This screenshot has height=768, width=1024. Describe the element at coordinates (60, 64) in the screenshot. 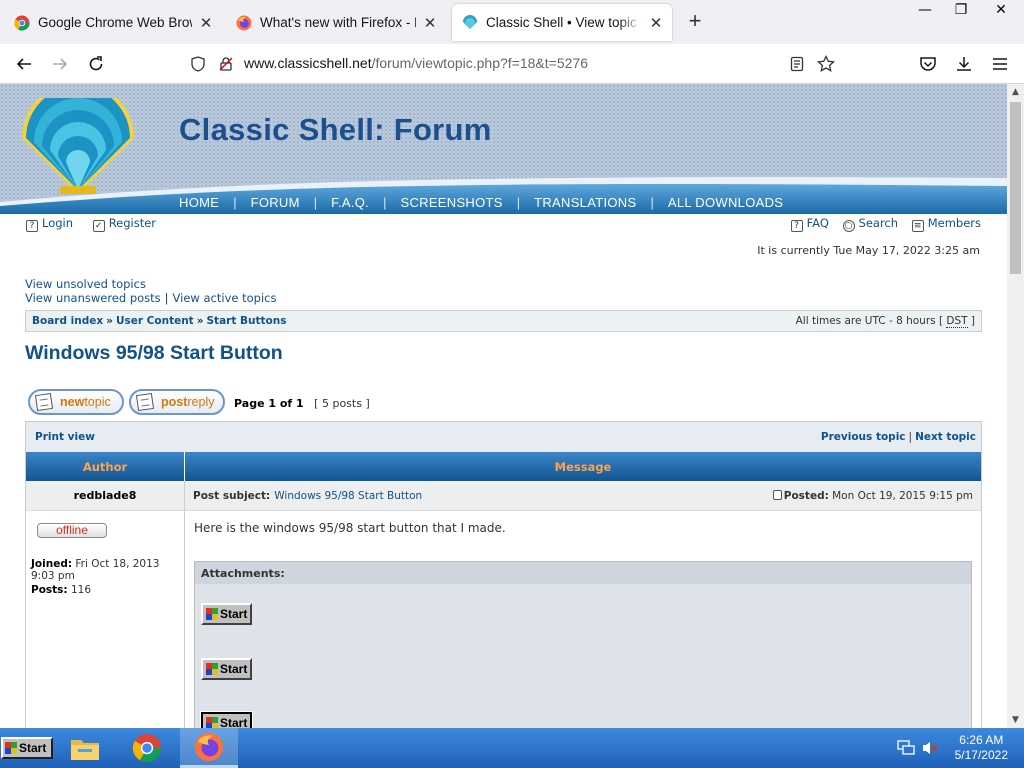

I see `forward-button` at that location.